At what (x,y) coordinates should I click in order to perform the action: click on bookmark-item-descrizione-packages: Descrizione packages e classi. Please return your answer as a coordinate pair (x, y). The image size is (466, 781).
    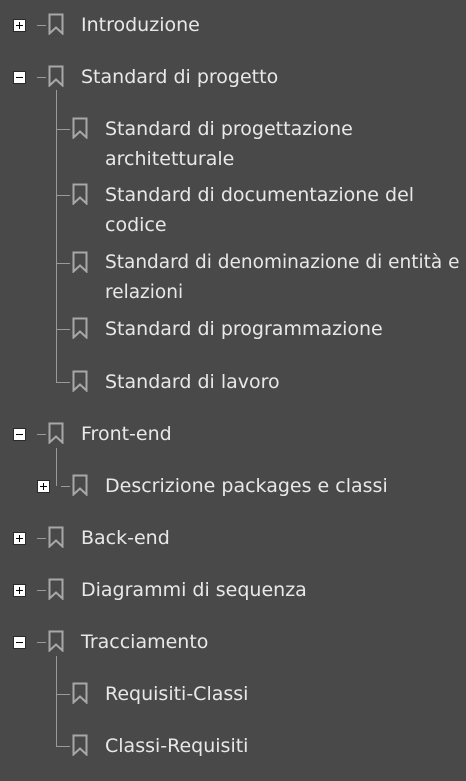
    Looking at the image, I should click on (233, 486).